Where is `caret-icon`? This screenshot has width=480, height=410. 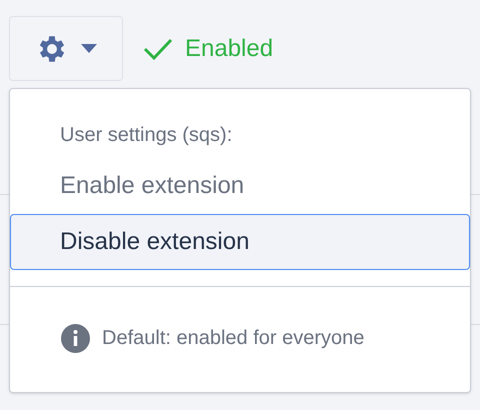 caret-icon is located at coordinates (89, 48).